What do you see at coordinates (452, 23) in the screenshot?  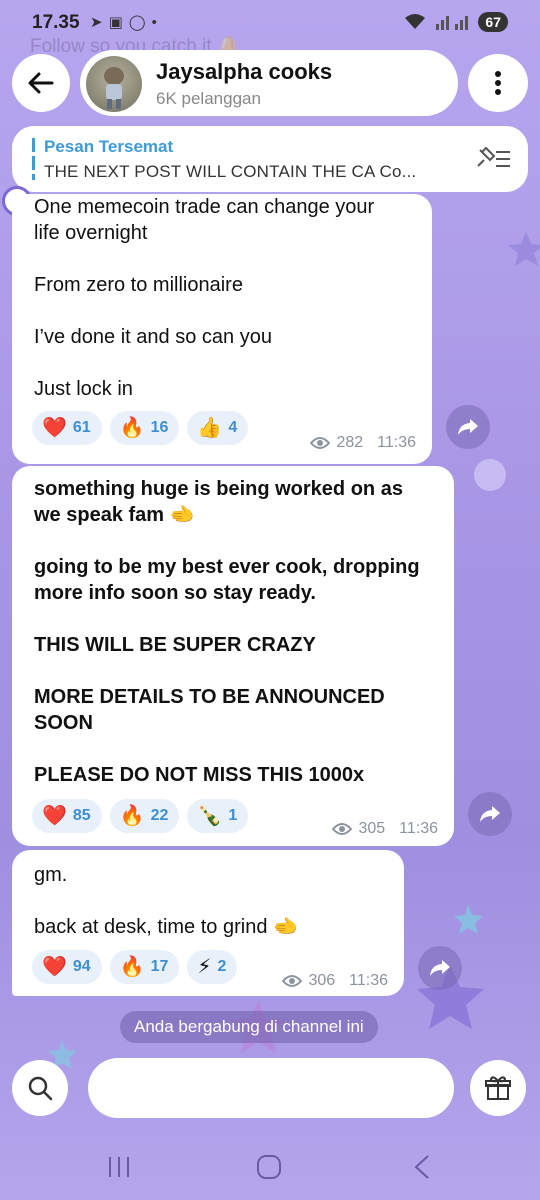 I see `signal-icon` at bounding box center [452, 23].